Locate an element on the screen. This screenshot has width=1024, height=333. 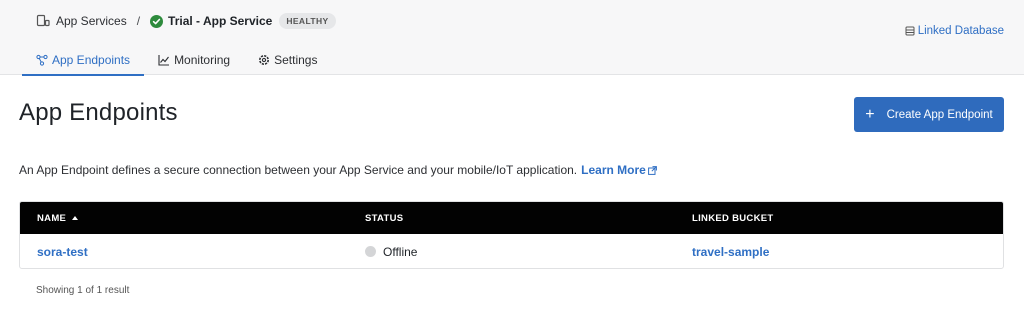
external-link-icon is located at coordinates (652, 170).